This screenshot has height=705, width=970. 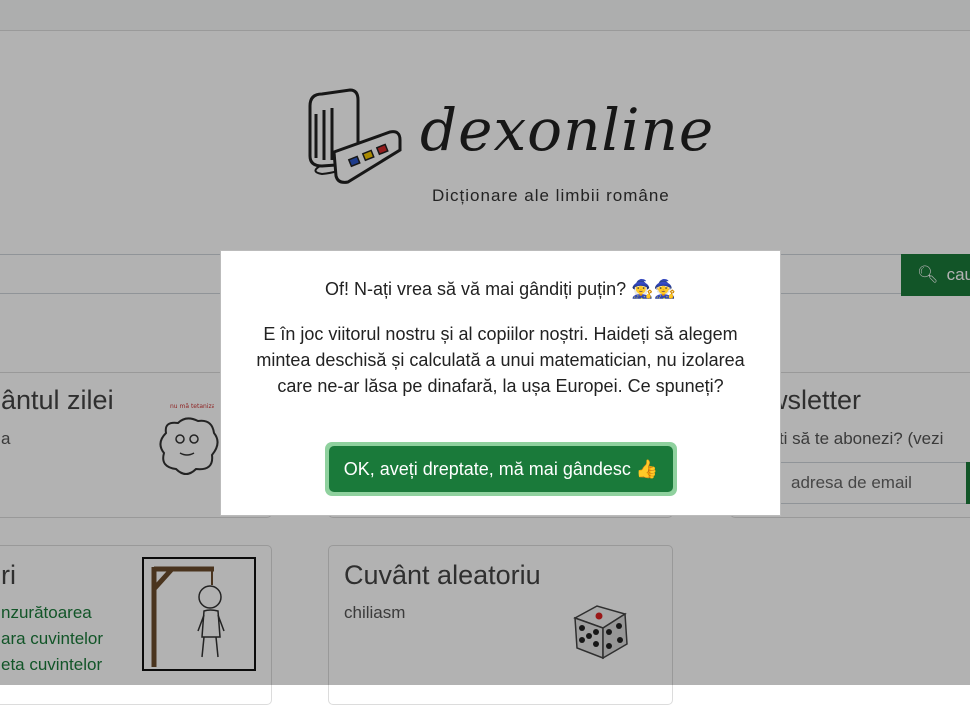 I want to click on ok-button-focus-ring: OK, aveți dreptate, mă mai gândesc 👍, so click(x=501, y=469).